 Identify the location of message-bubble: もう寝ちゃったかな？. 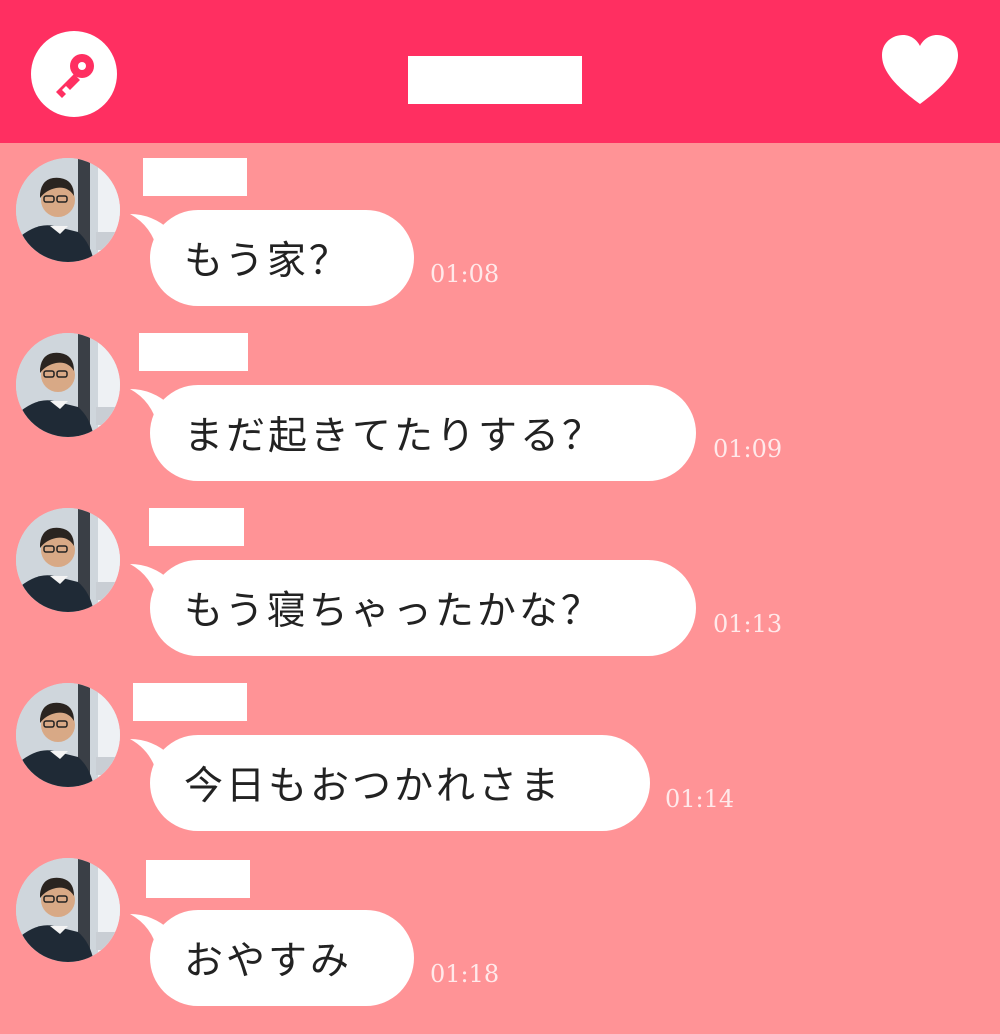
(423, 608).